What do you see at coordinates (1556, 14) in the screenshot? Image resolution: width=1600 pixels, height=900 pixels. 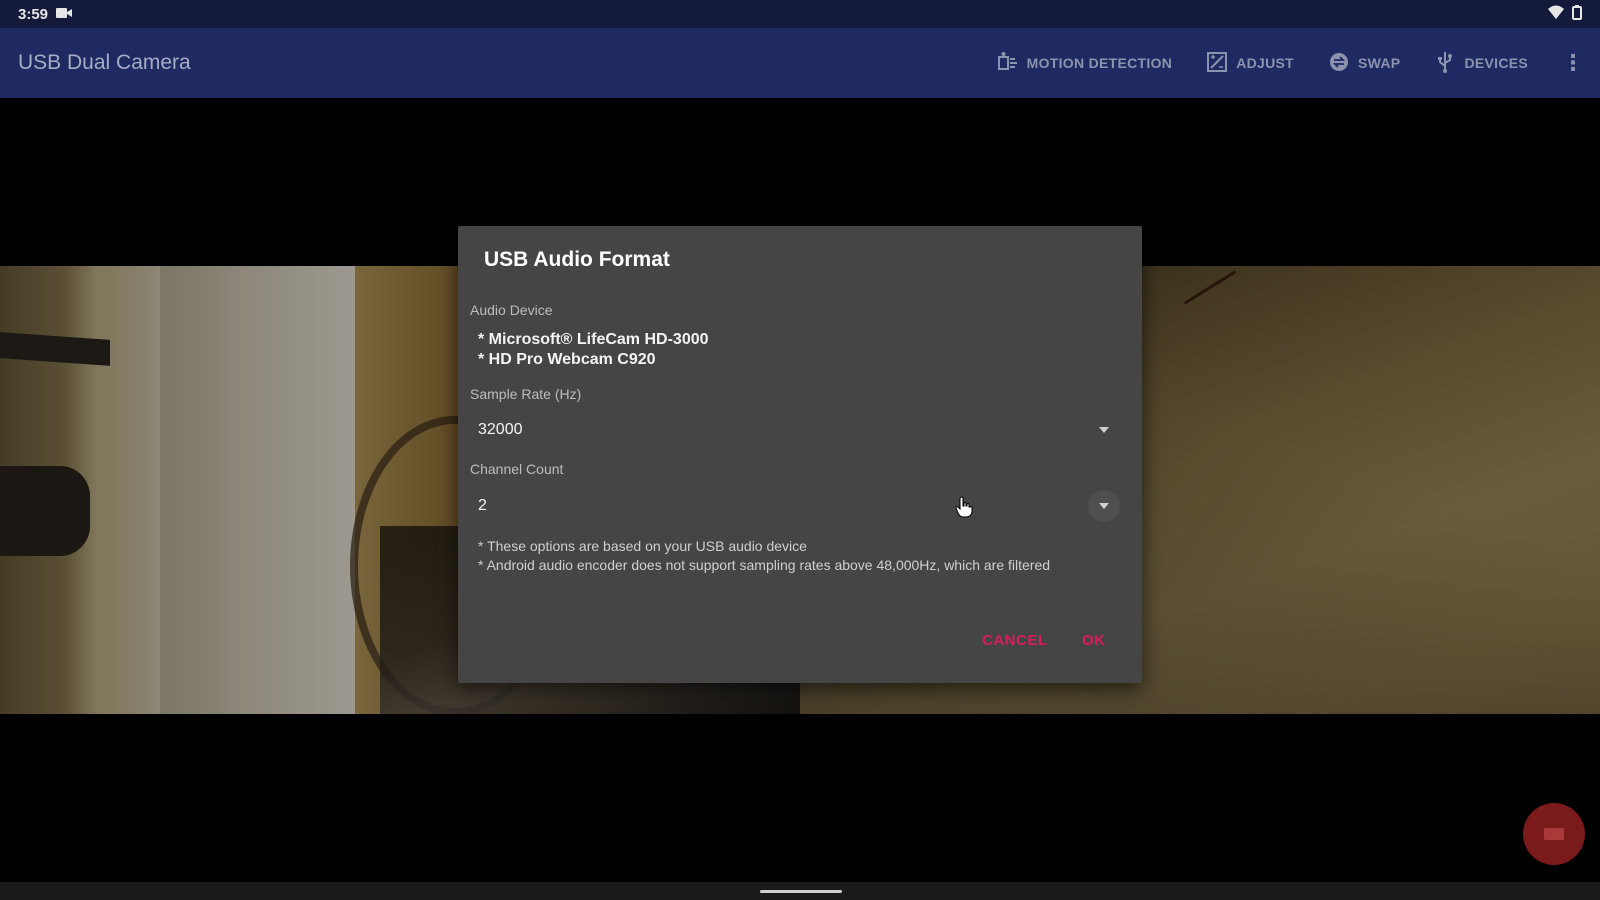 I see `wifi-icon` at bounding box center [1556, 14].